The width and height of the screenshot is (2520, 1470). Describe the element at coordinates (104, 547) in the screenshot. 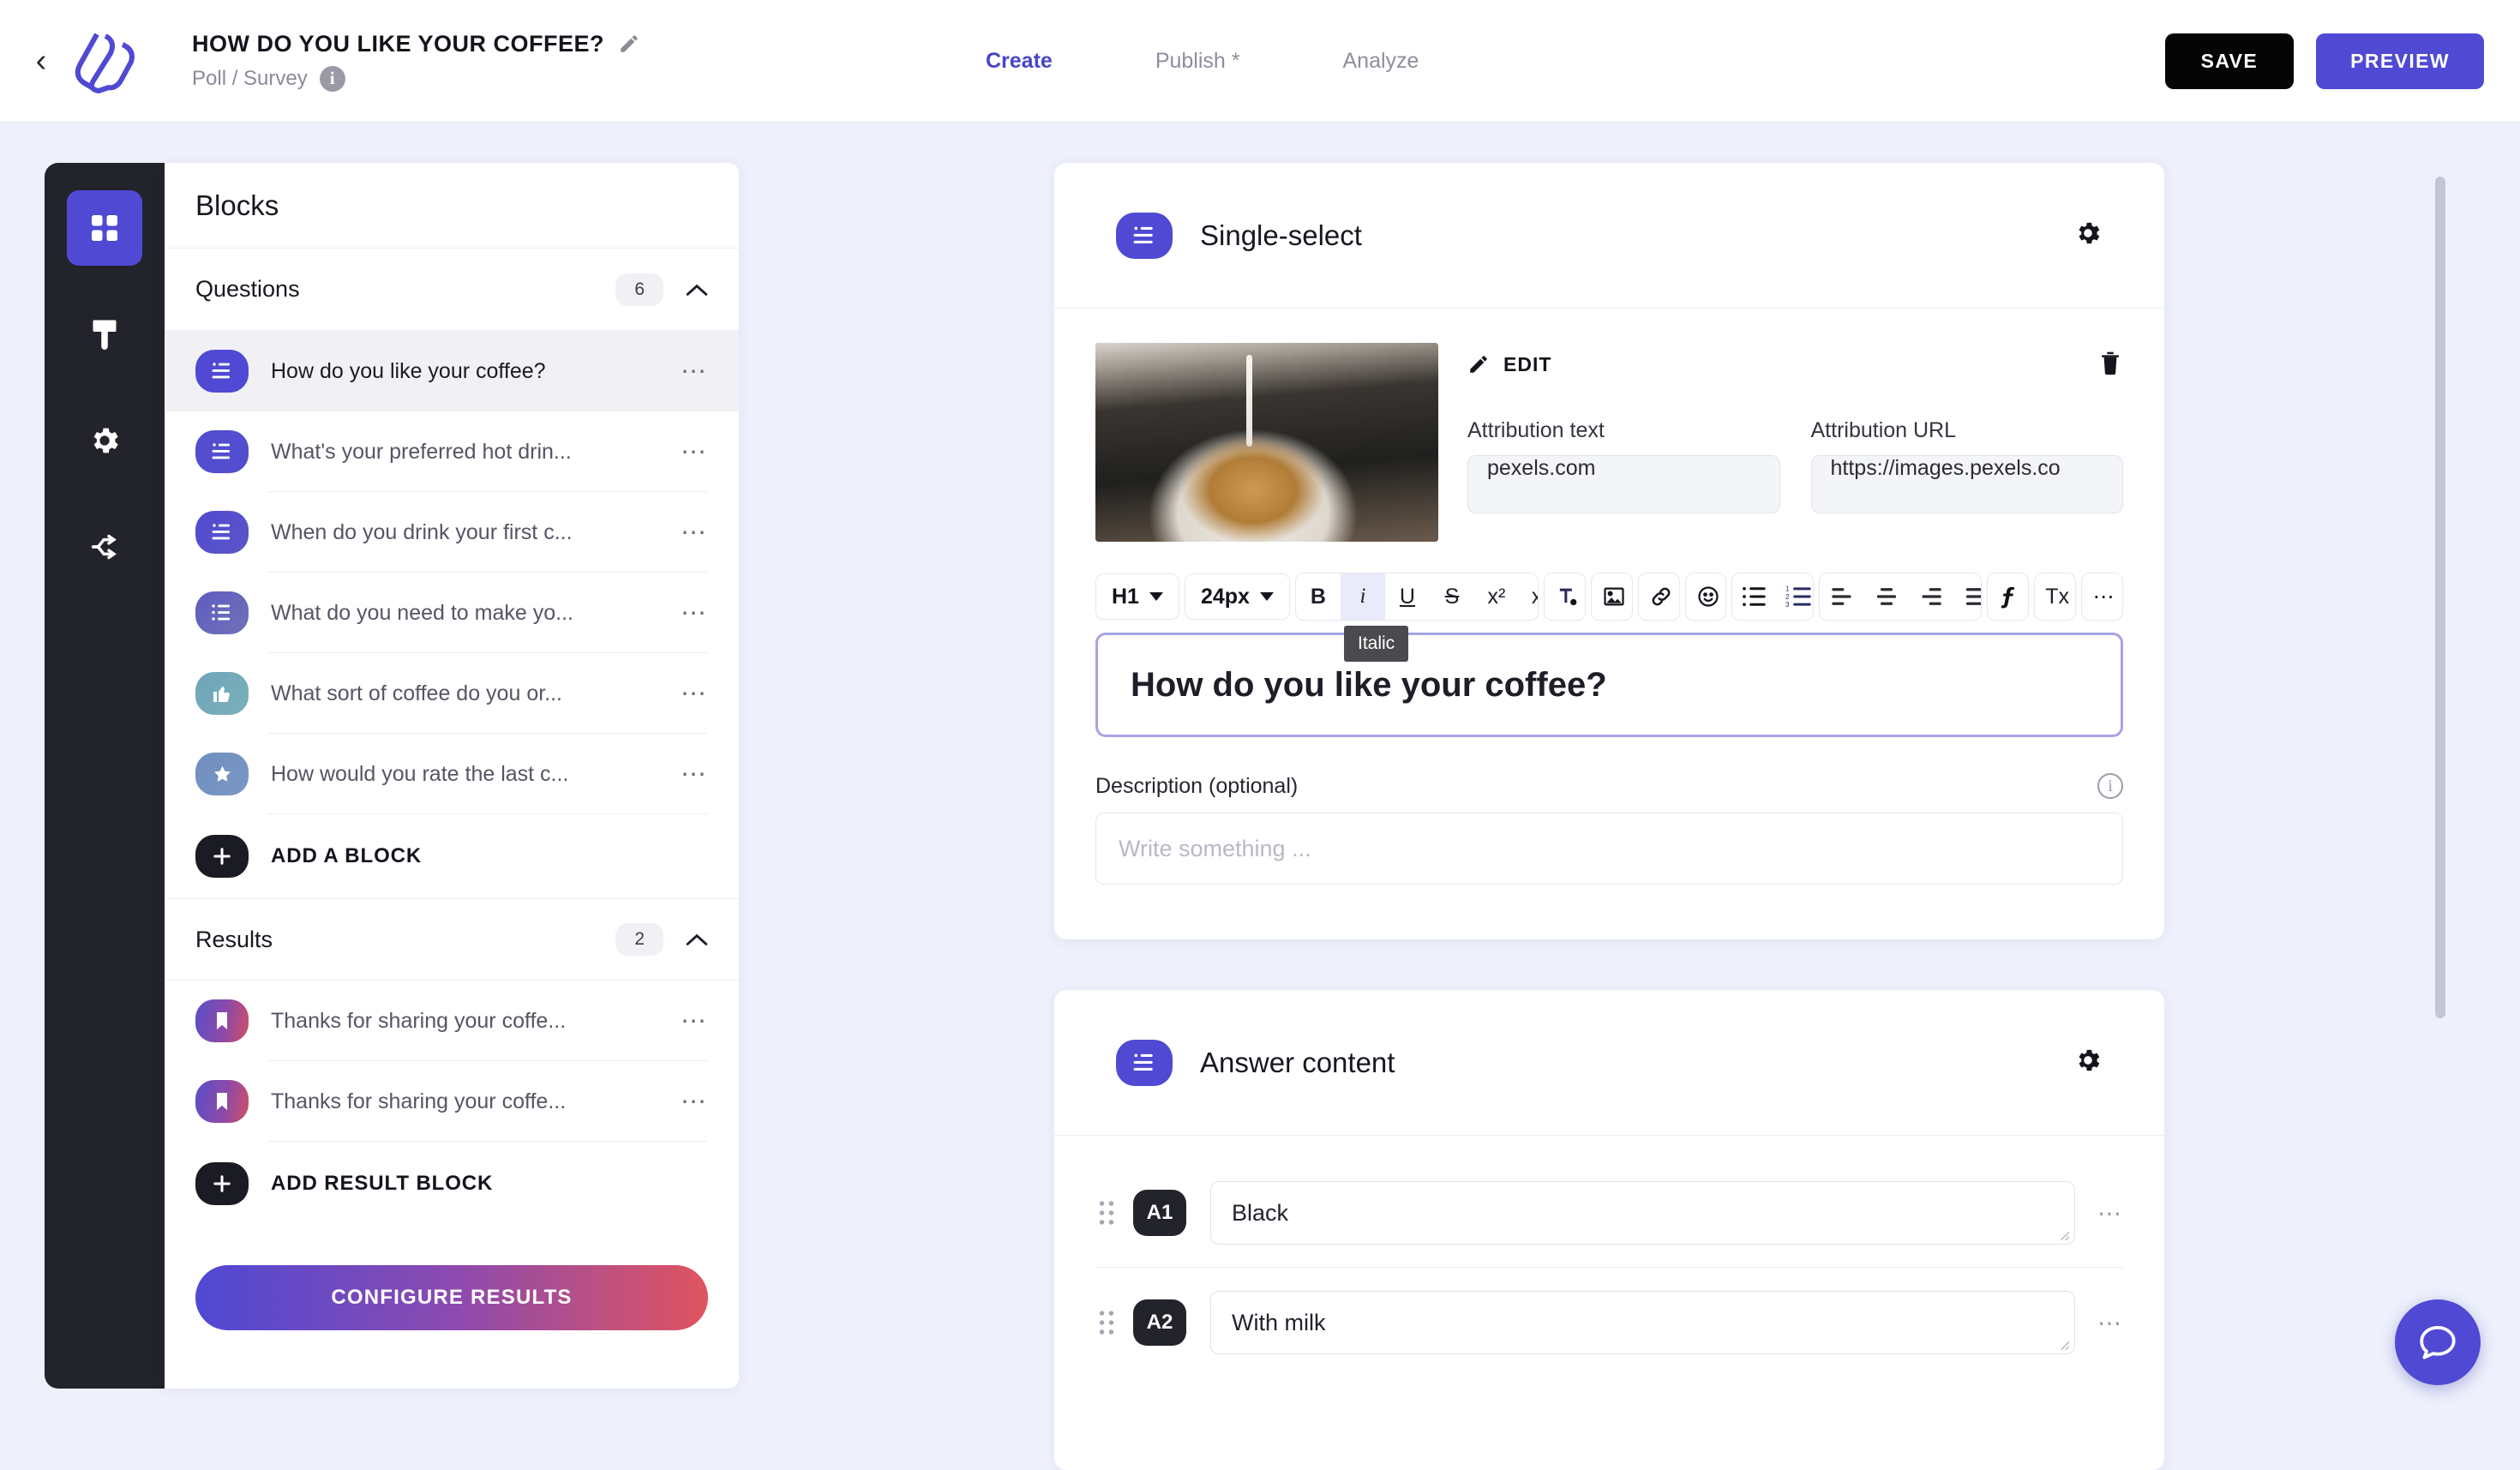

I see `rail-item-logic` at that location.